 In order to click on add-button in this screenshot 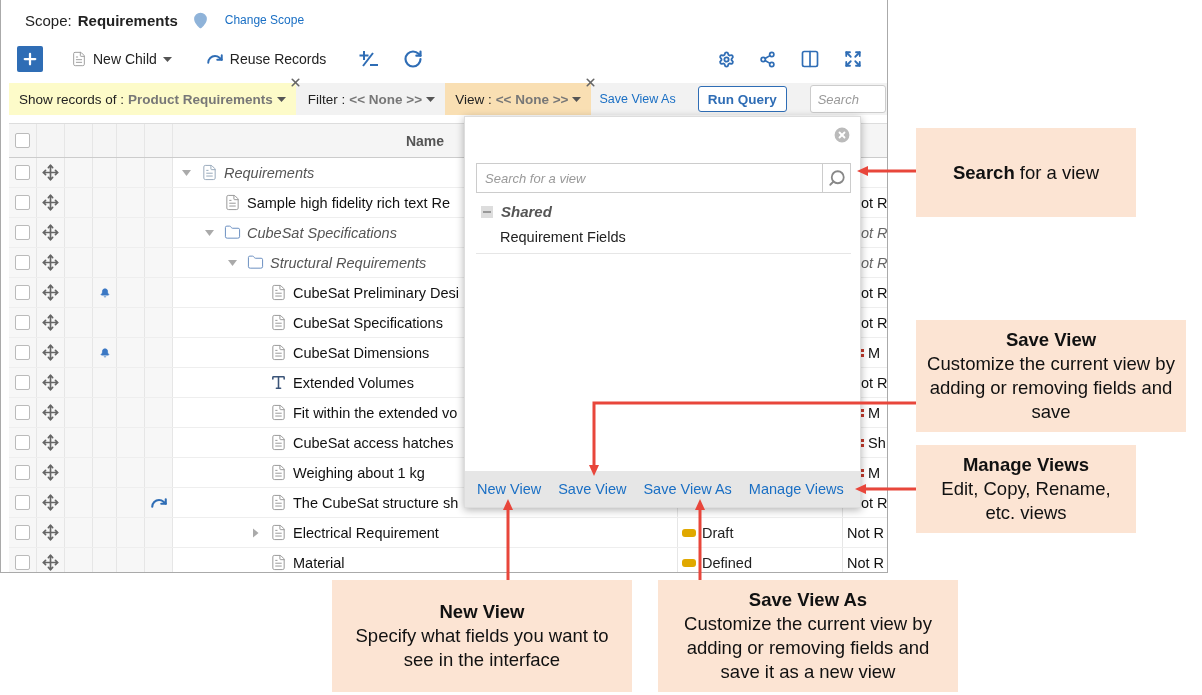, I will do `click(30, 59)`.